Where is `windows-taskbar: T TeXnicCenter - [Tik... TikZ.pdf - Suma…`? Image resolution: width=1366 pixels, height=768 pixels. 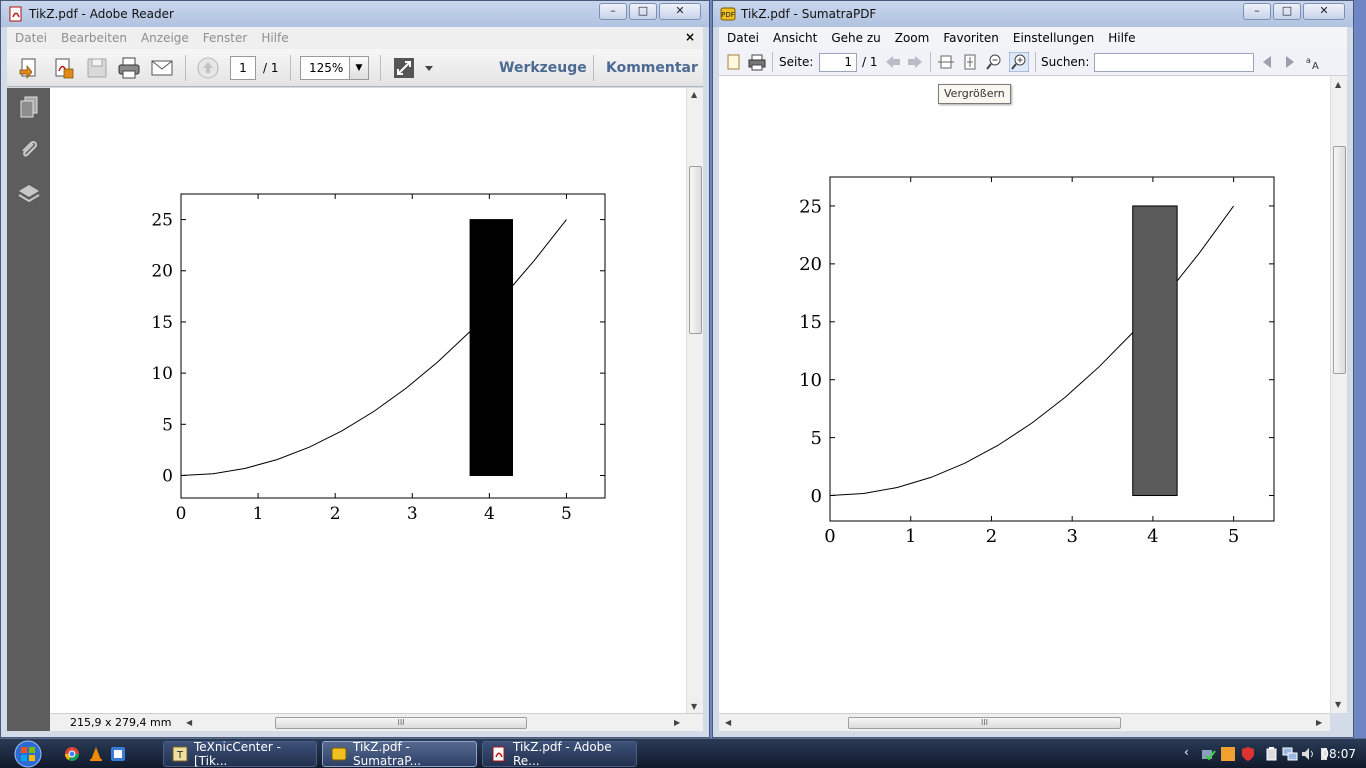
windows-taskbar: T TeXnicCenter - [Tik... TikZ.pdf - Suma… is located at coordinates (683, 753).